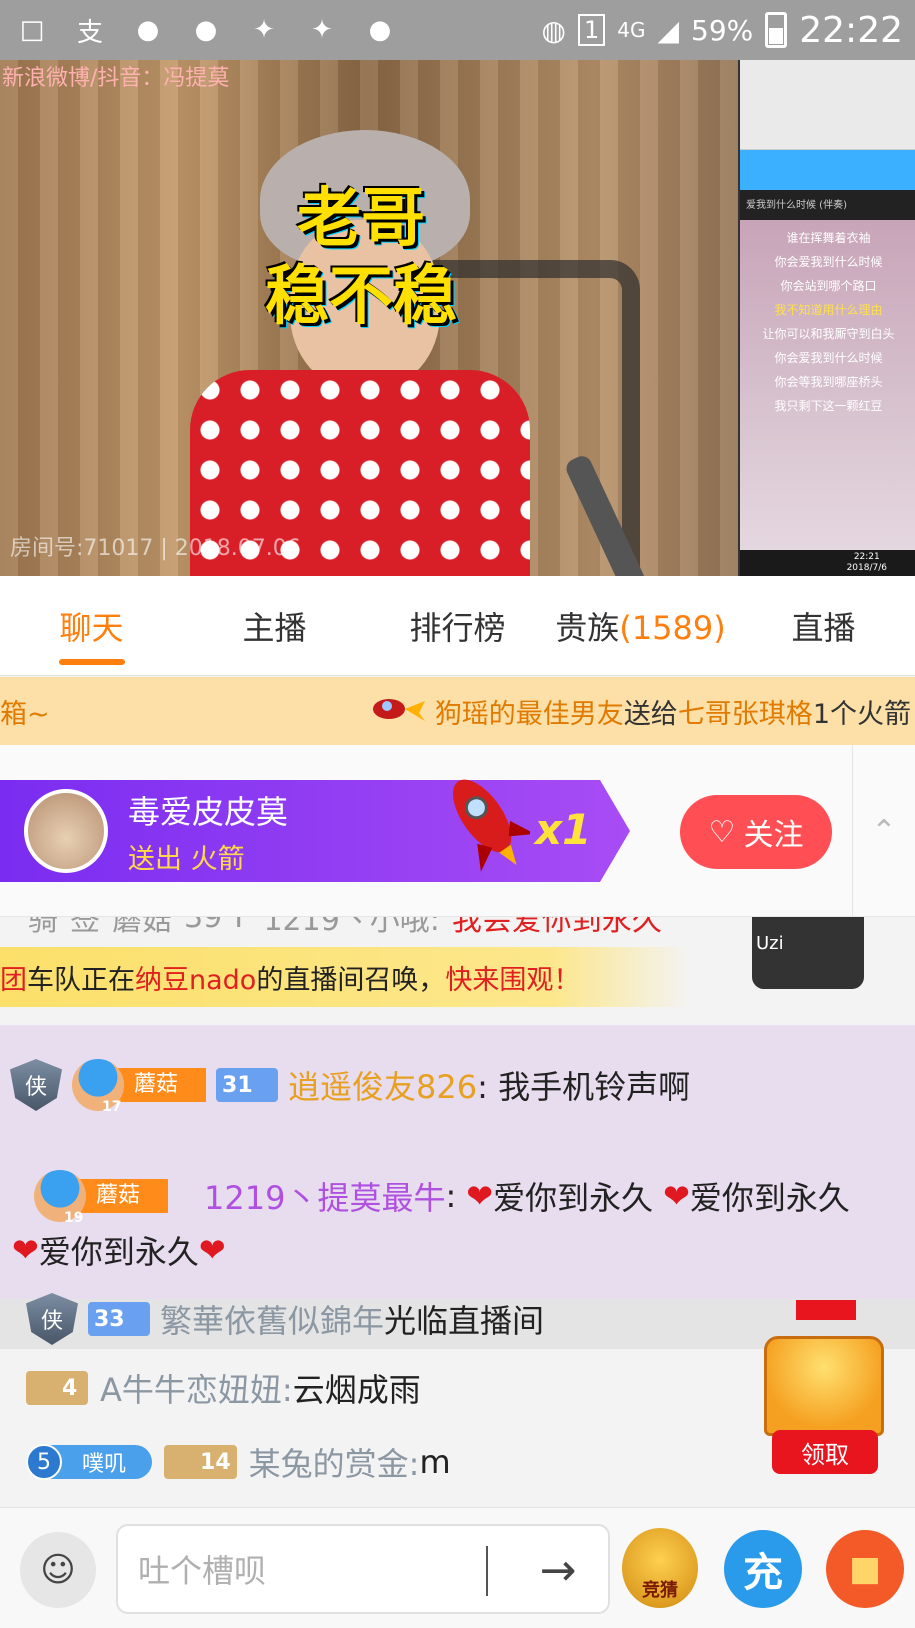  I want to click on arrow-right-icon: →, so click(558, 1570).